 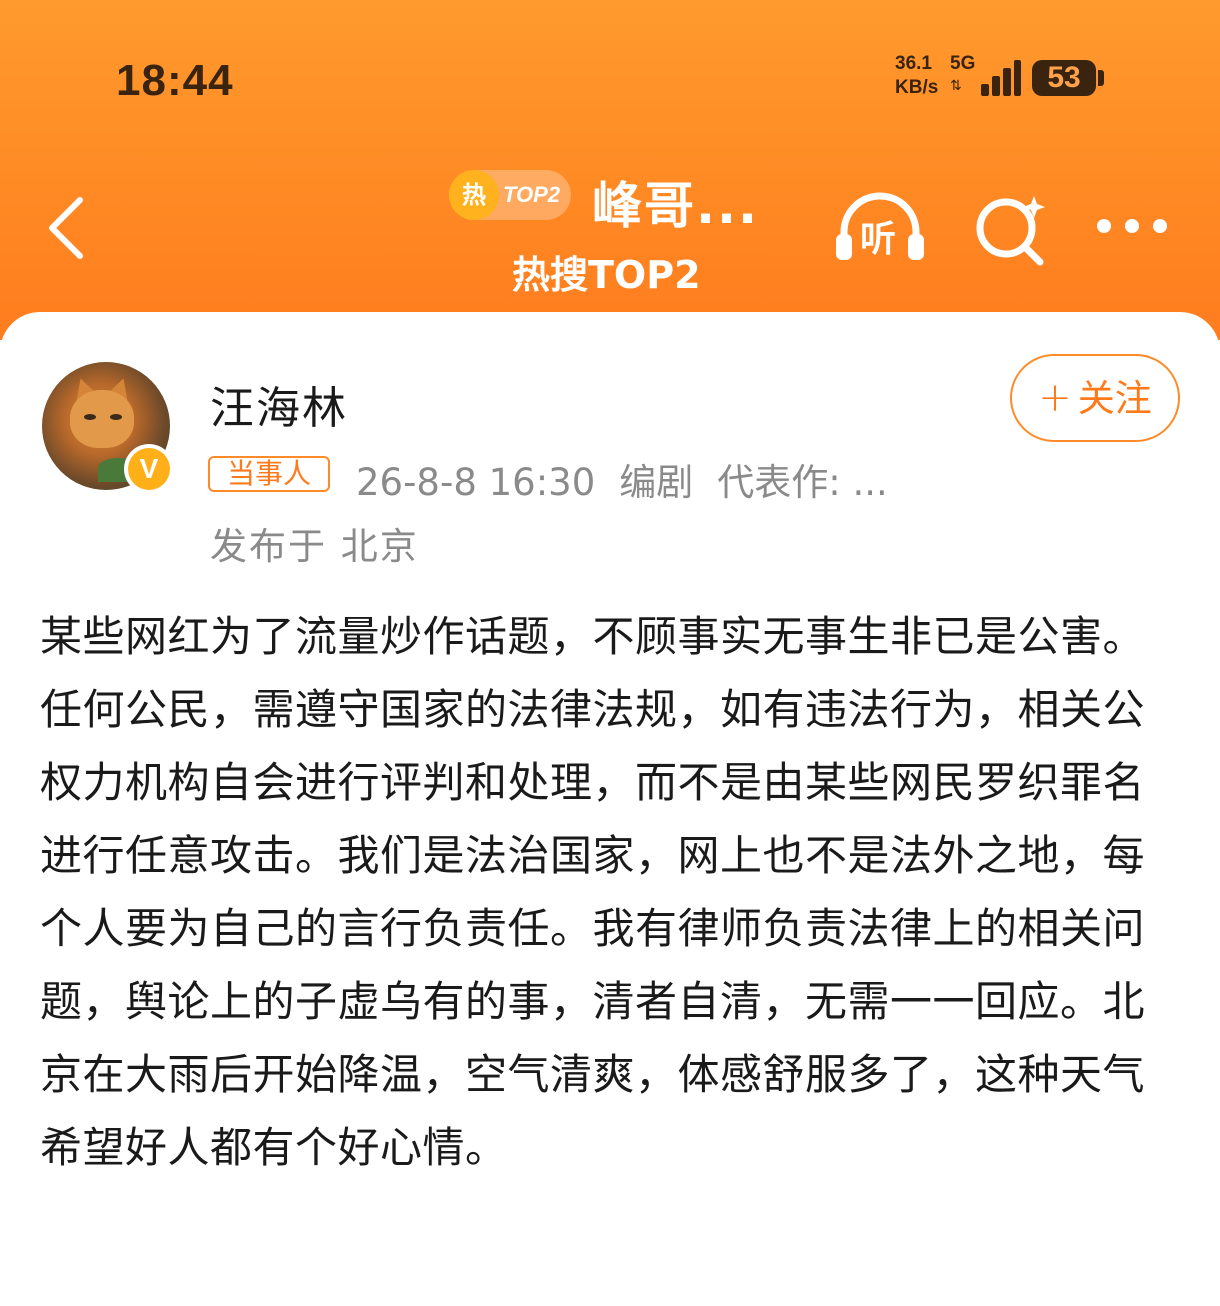 I want to click on hot-flame-icon: 热, so click(x=474, y=195).